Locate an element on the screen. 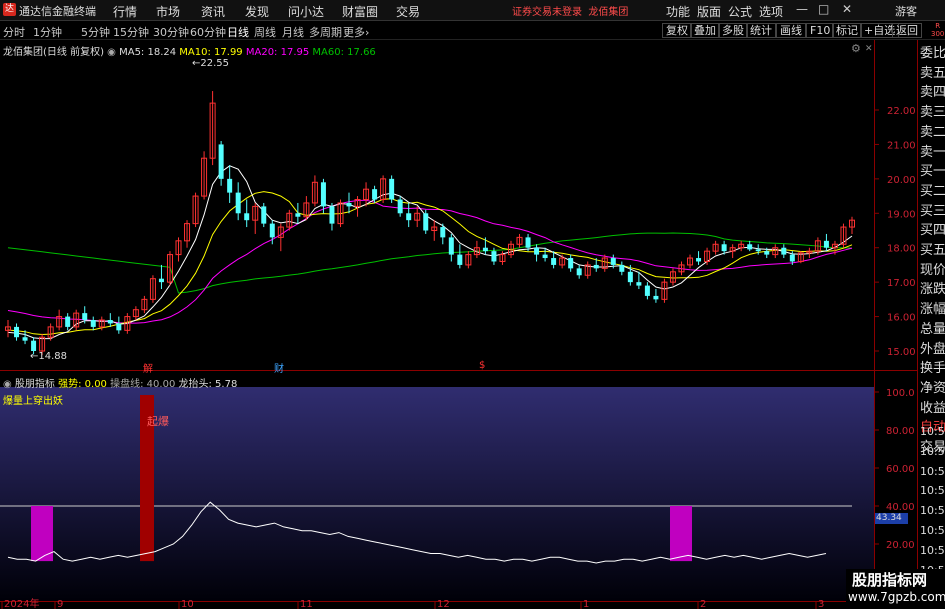 The width and height of the screenshot is (945, 609). menu-item-options: 选项 is located at coordinates (771, 11).